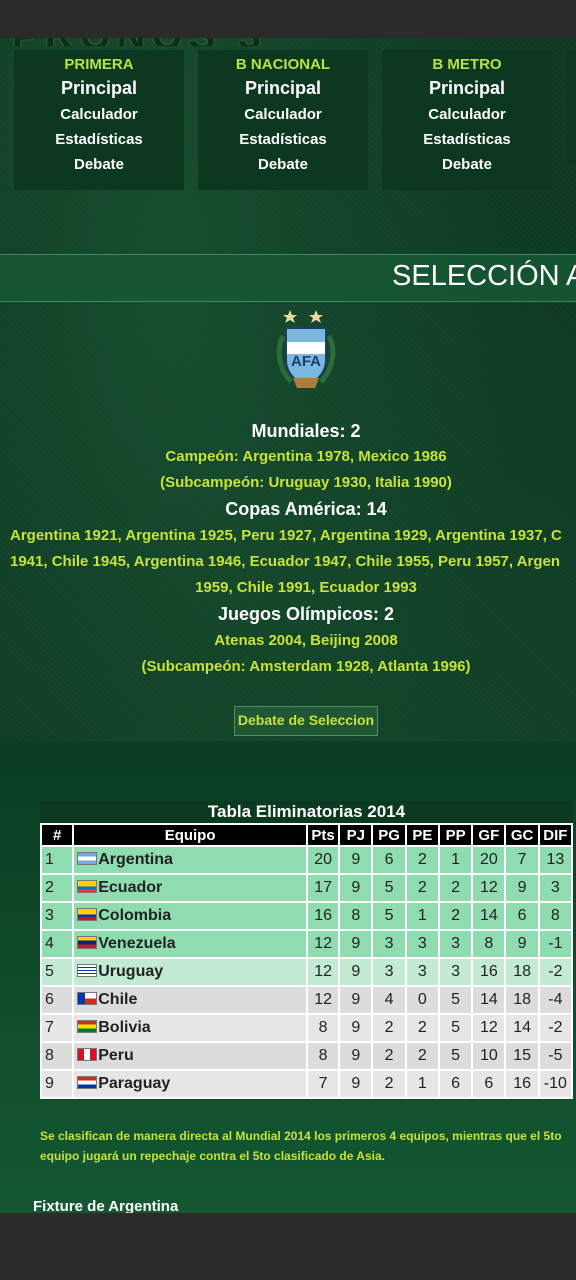 Image resolution: width=576 pixels, height=1280 pixels. What do you see at coordinates (190, 972) in the screenshot?
I see `cell-team: Uruguay` at bounding box center [190, 972].